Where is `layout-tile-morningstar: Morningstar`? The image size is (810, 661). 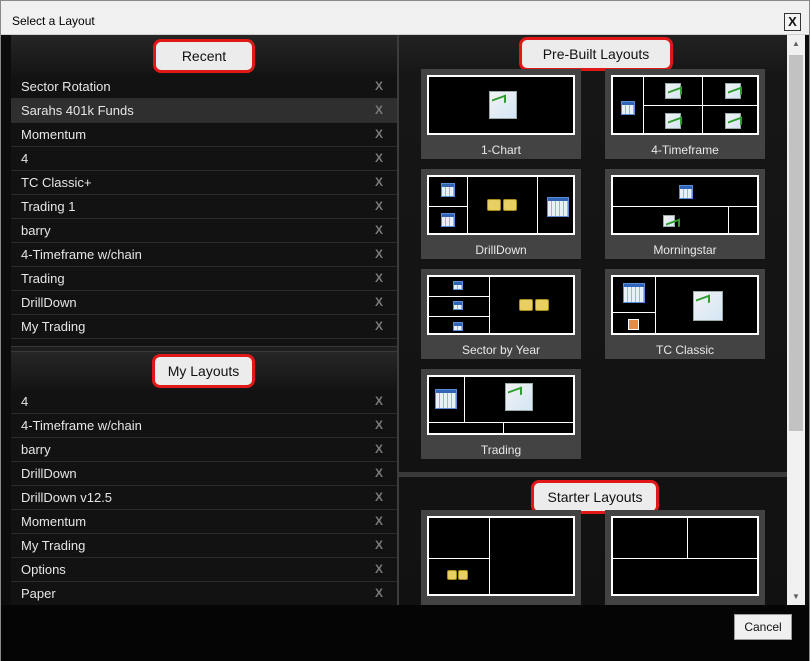 layout-tile-morningstar: Morningstar is located at coordinates (685, 214).